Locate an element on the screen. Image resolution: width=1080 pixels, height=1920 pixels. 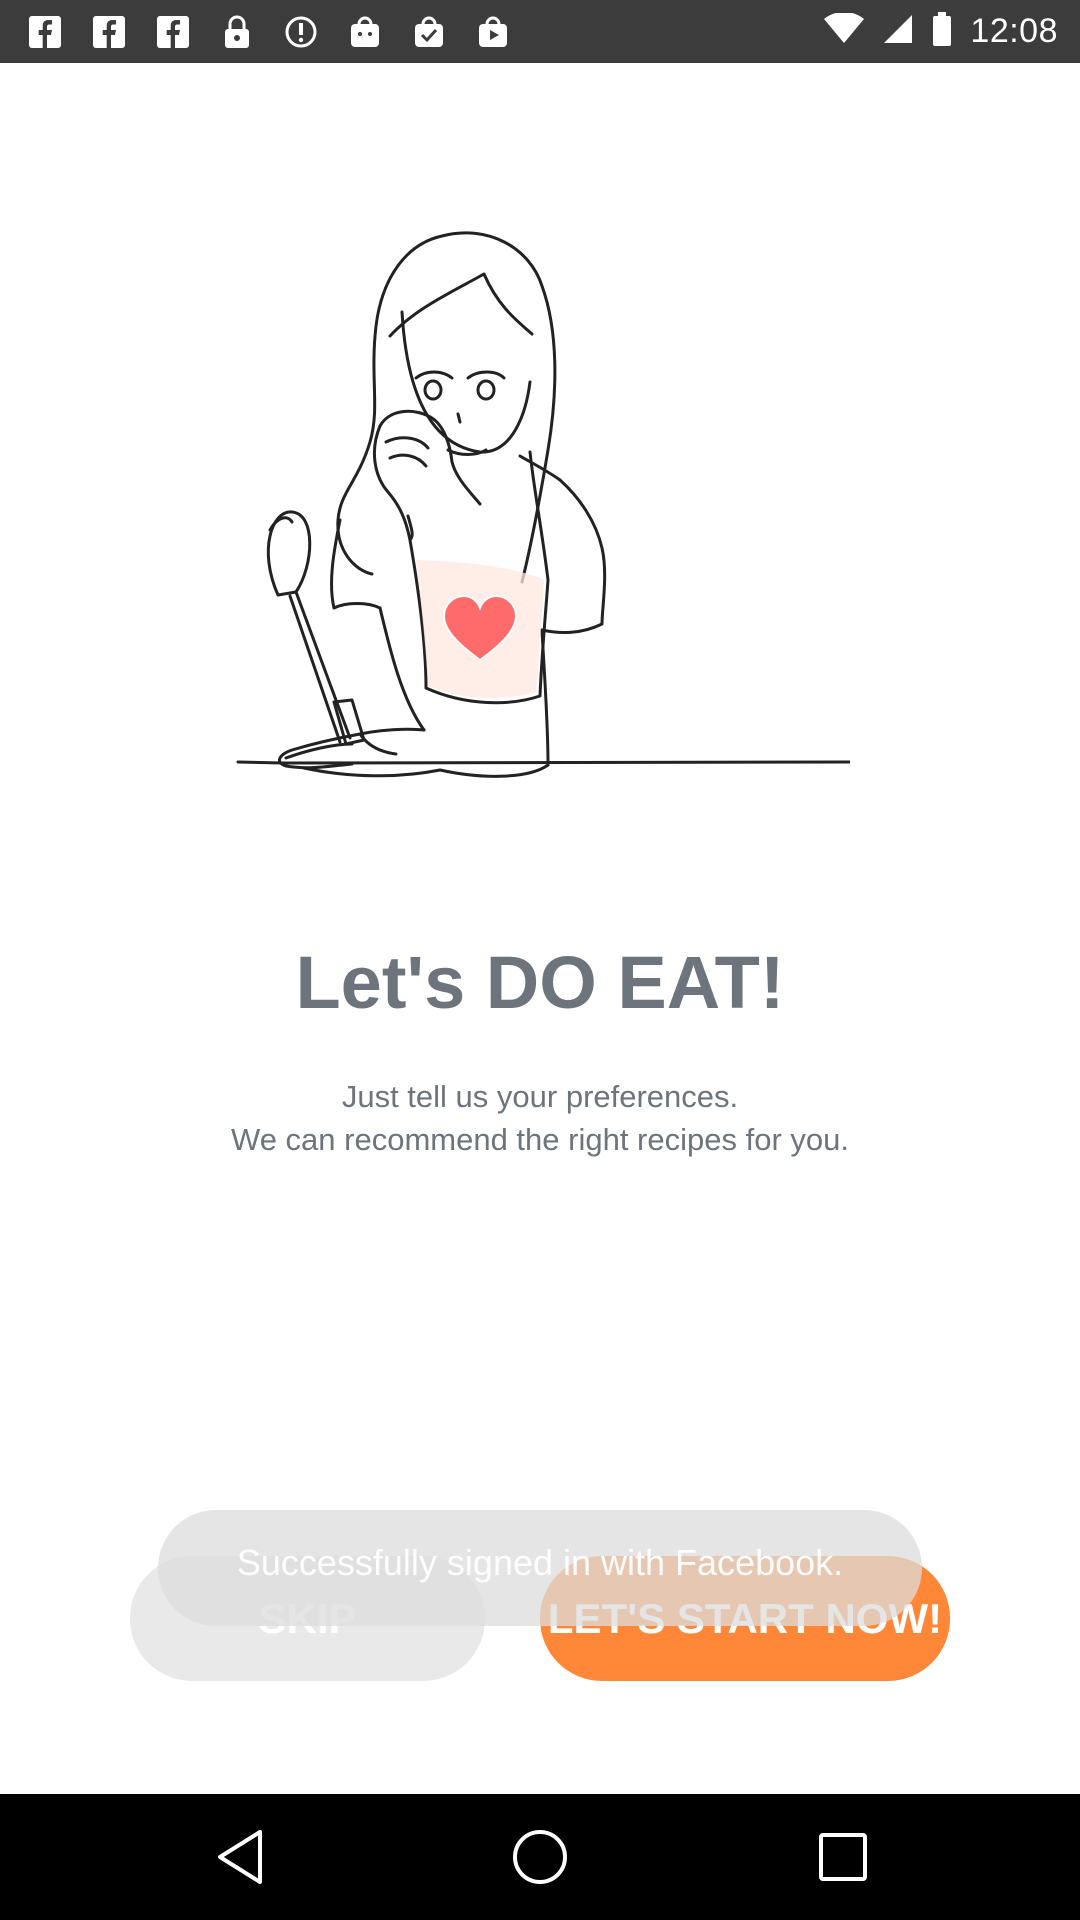
status-bar: 12:08 is located at coordinates (540, 31).